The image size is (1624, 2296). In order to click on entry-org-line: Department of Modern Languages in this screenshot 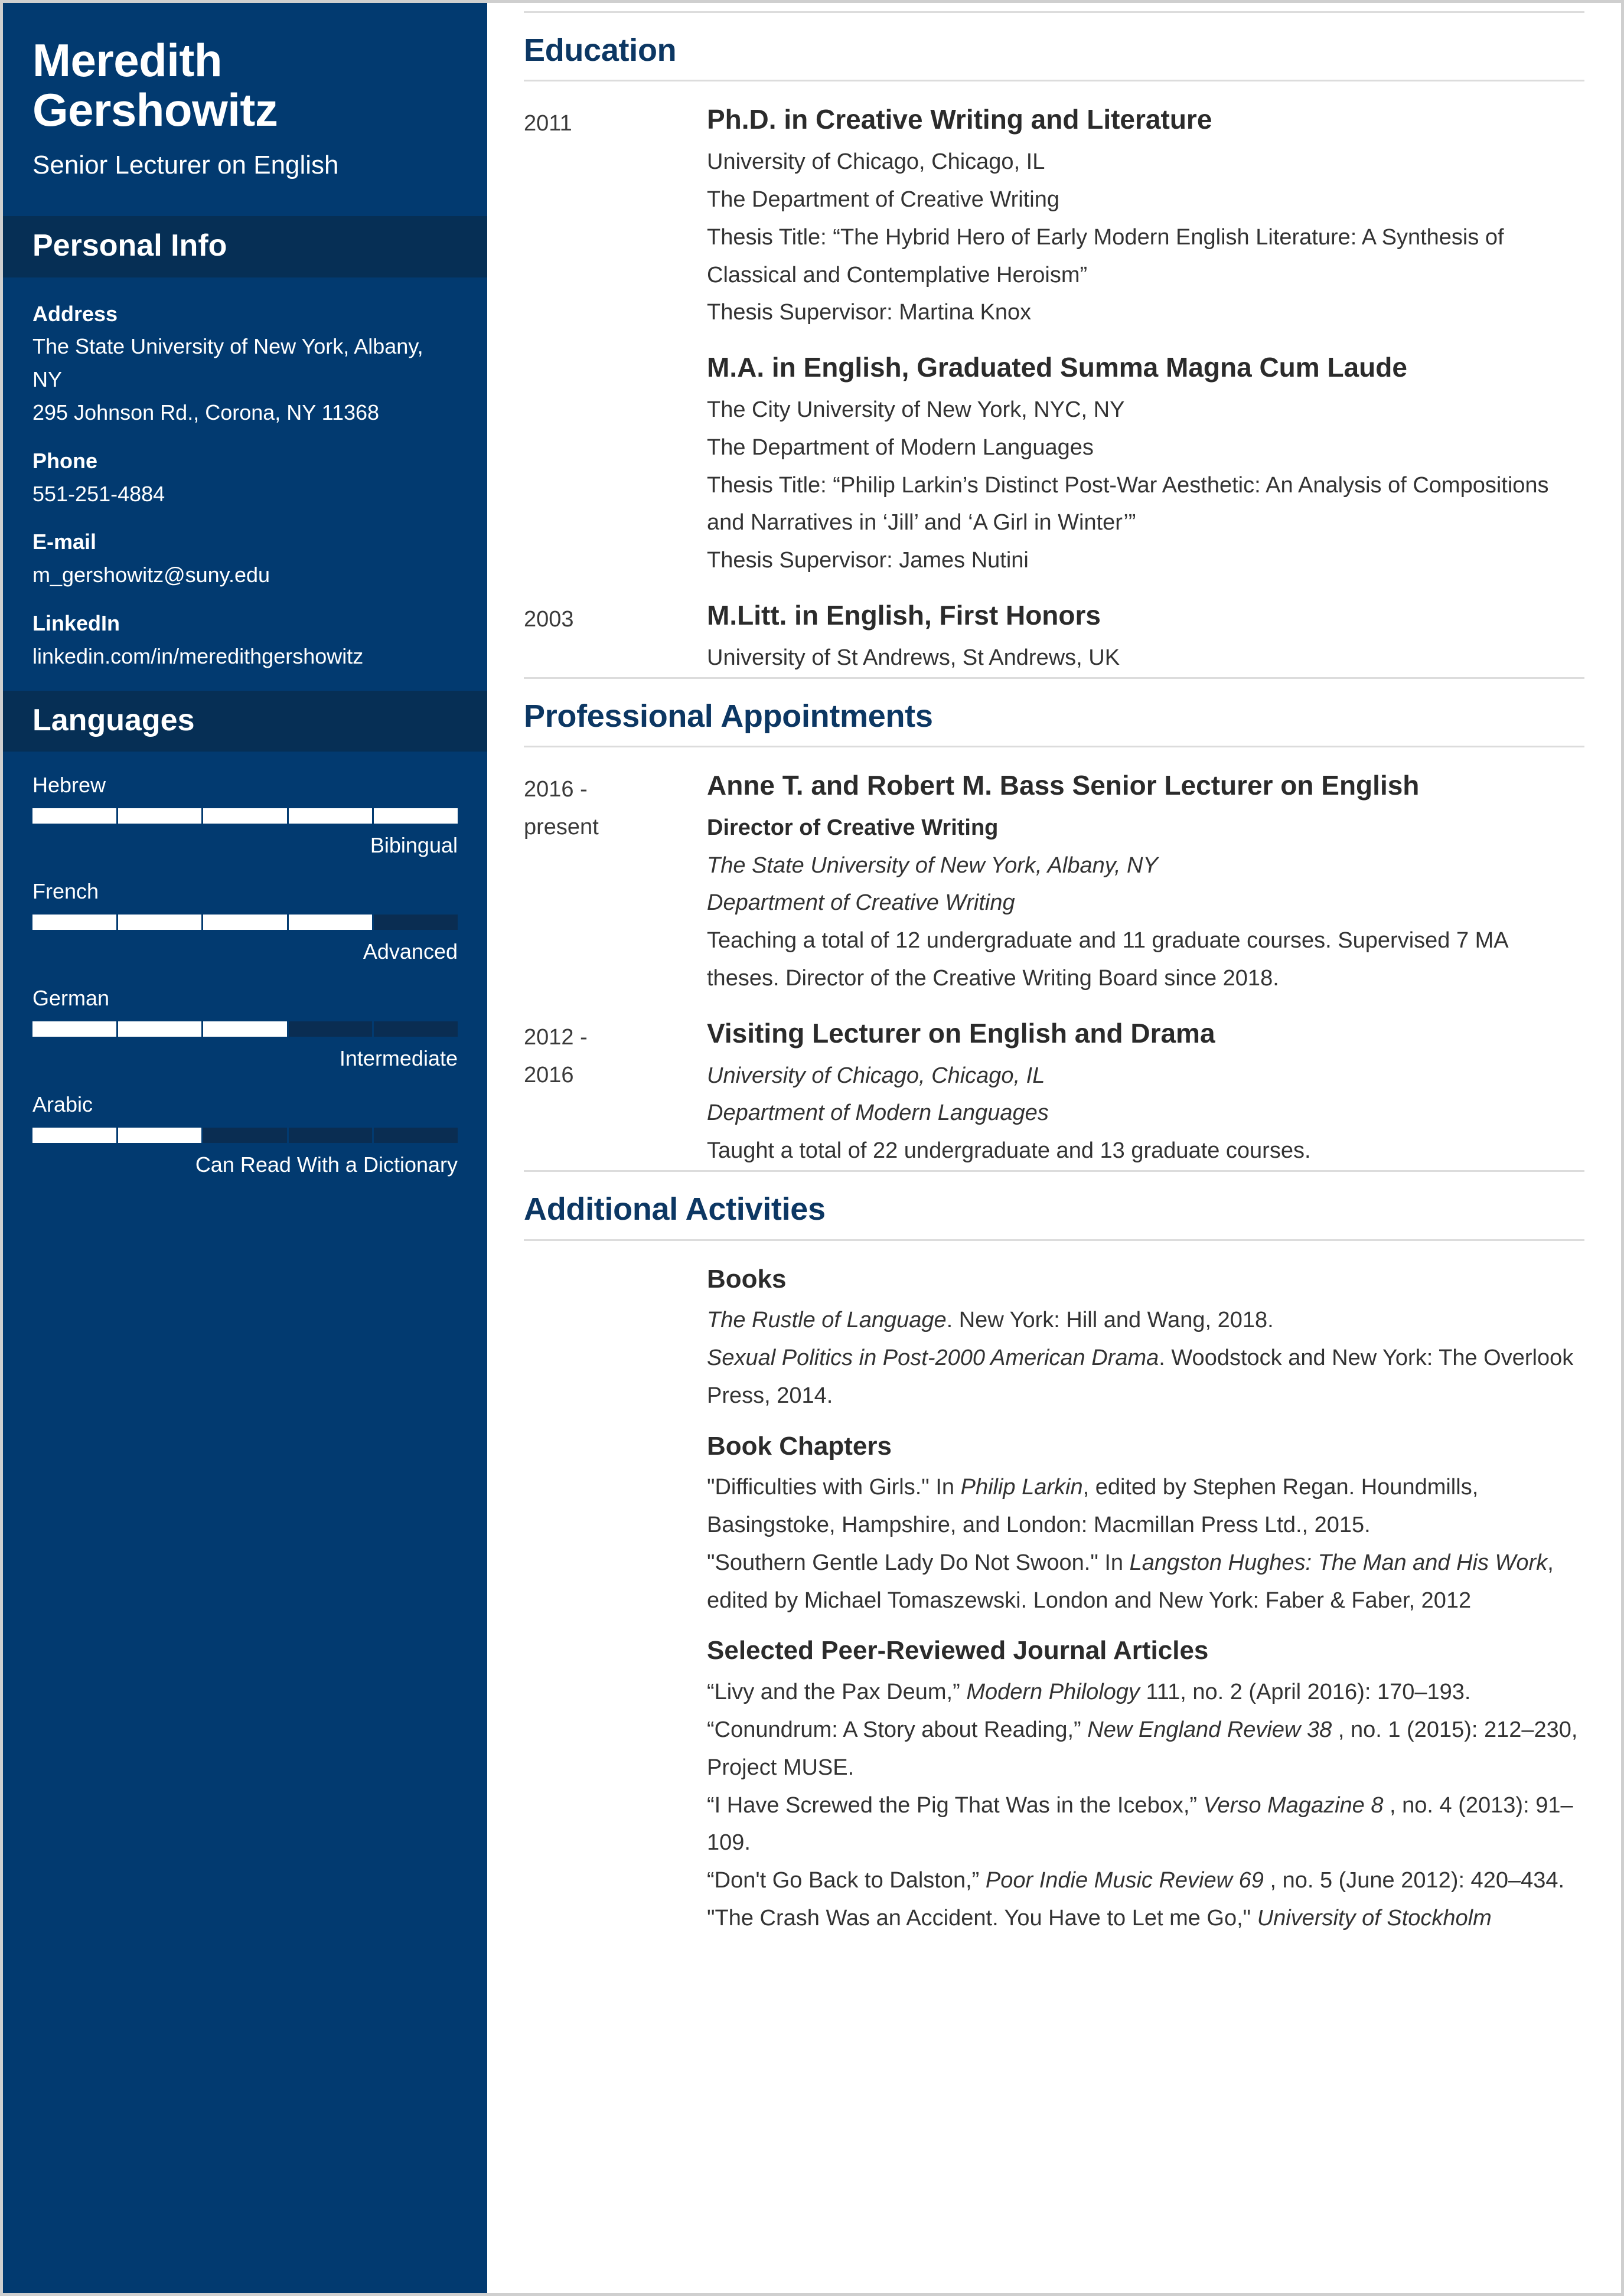, I will do `click(878, 1113)`.